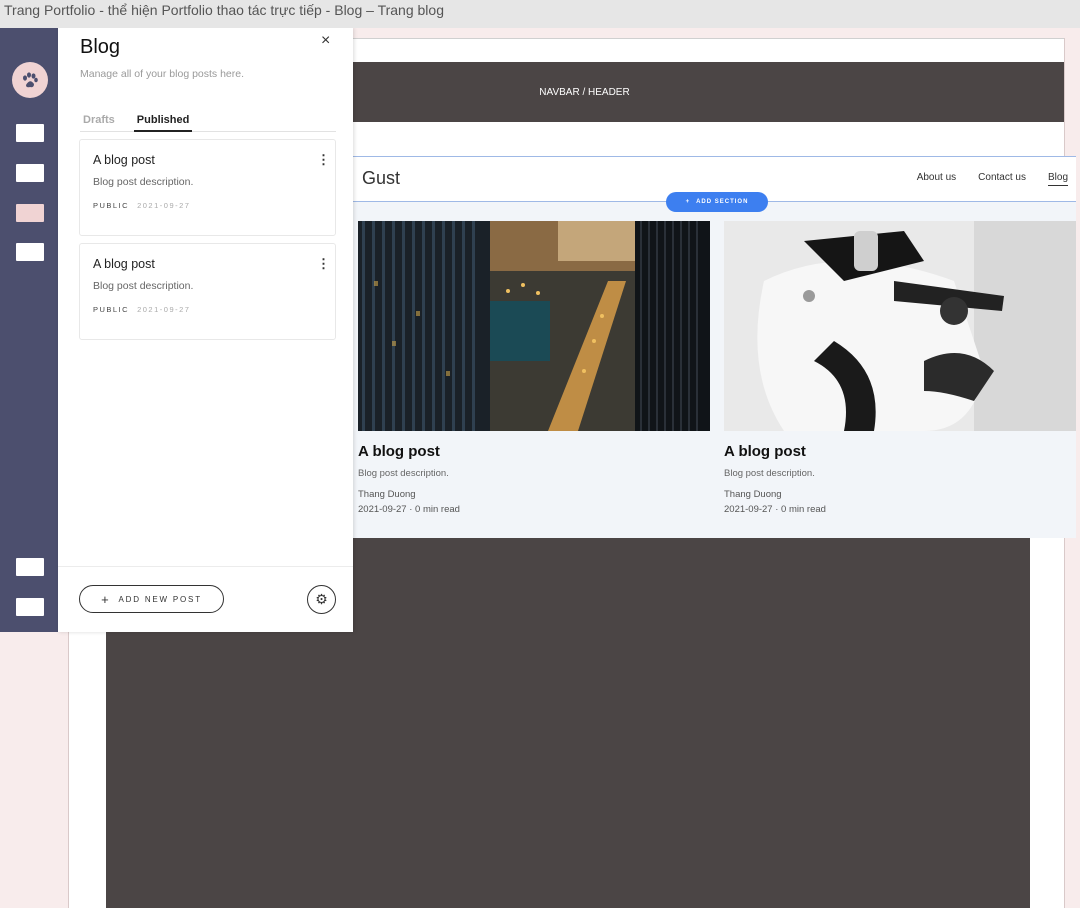 The image size is (1080, 908). Describe the element at coordinates (584, 92) in the screenshot. I see `navbar-placeholder-label: NAVBAR / HEADER` at that location.